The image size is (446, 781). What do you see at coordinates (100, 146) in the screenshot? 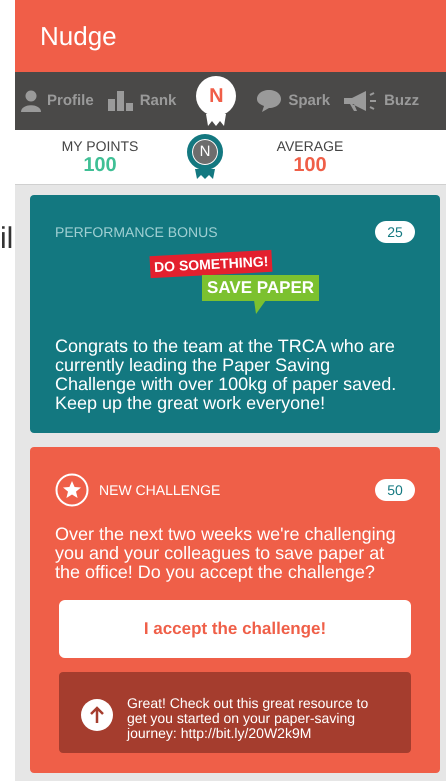
I see `stat-label: MY POINTS` at bounding box center [100, 146].